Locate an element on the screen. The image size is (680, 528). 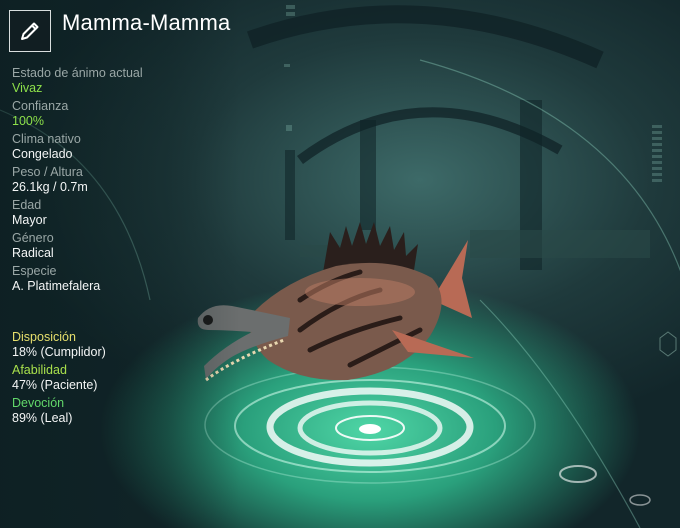
stat-label: Peso / Altura is located at coordinates (47, 172).